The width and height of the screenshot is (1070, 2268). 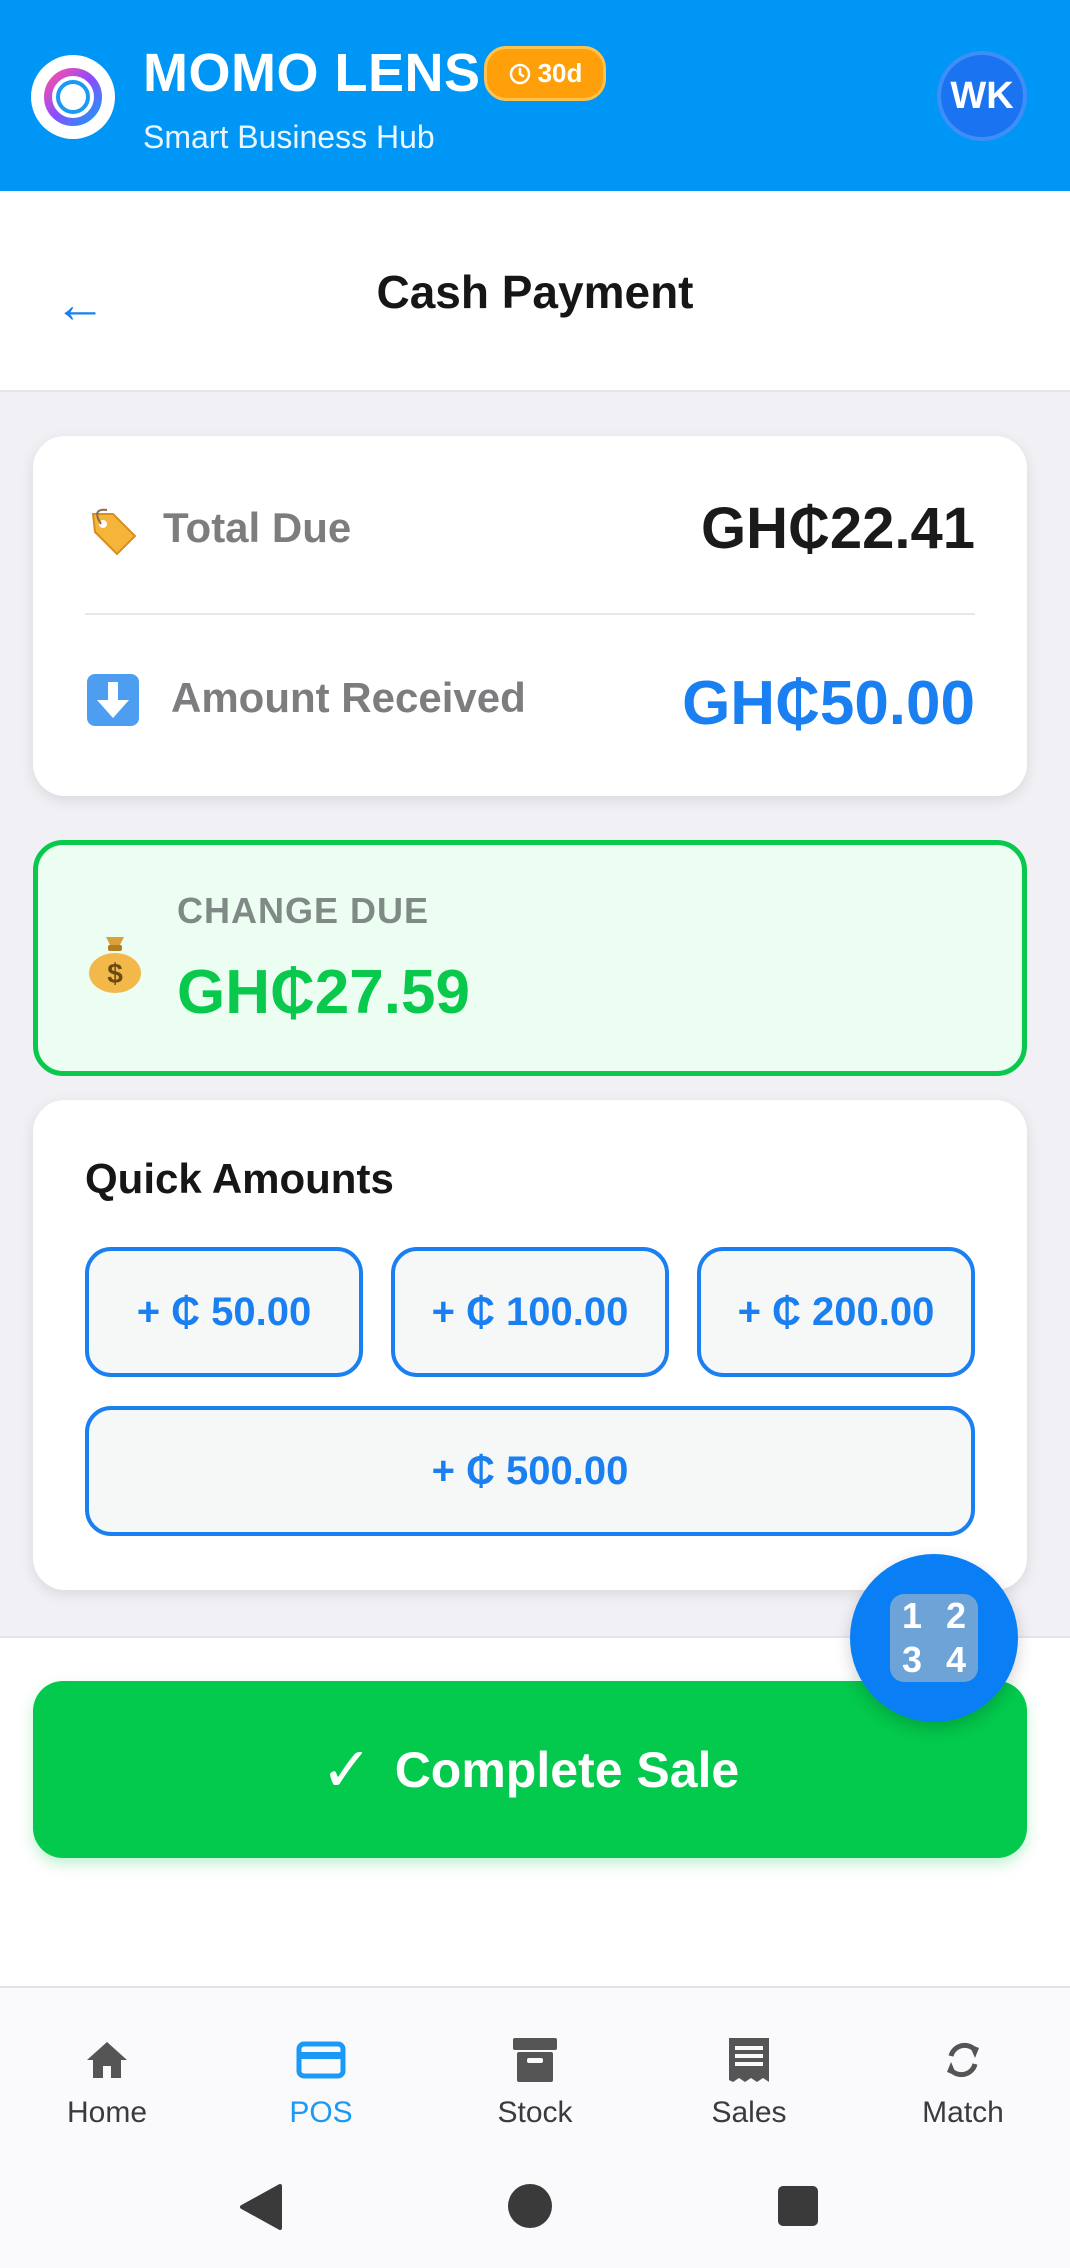 I want to click on trial-badge: 30d, so click(x=545, y=73).